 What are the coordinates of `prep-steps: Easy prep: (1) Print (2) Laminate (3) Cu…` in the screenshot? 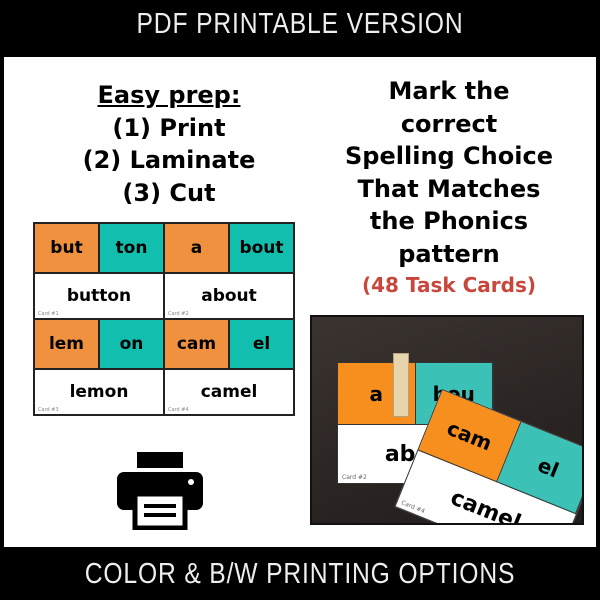 It's located at (169, 144).